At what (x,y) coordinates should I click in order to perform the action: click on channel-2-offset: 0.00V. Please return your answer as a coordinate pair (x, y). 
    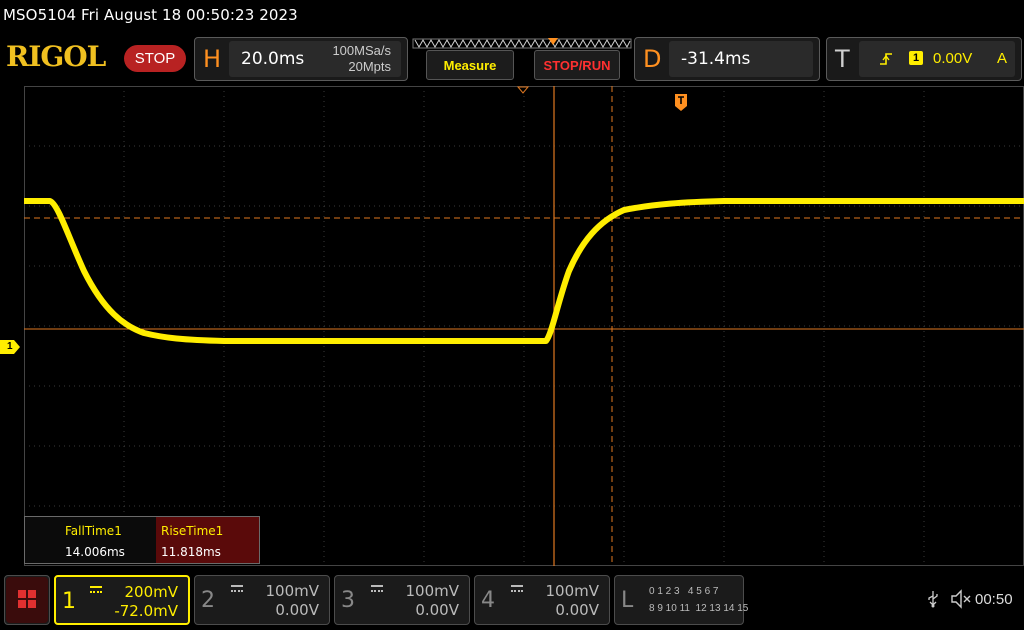
    Looking at the image, I should click on (297, 610).